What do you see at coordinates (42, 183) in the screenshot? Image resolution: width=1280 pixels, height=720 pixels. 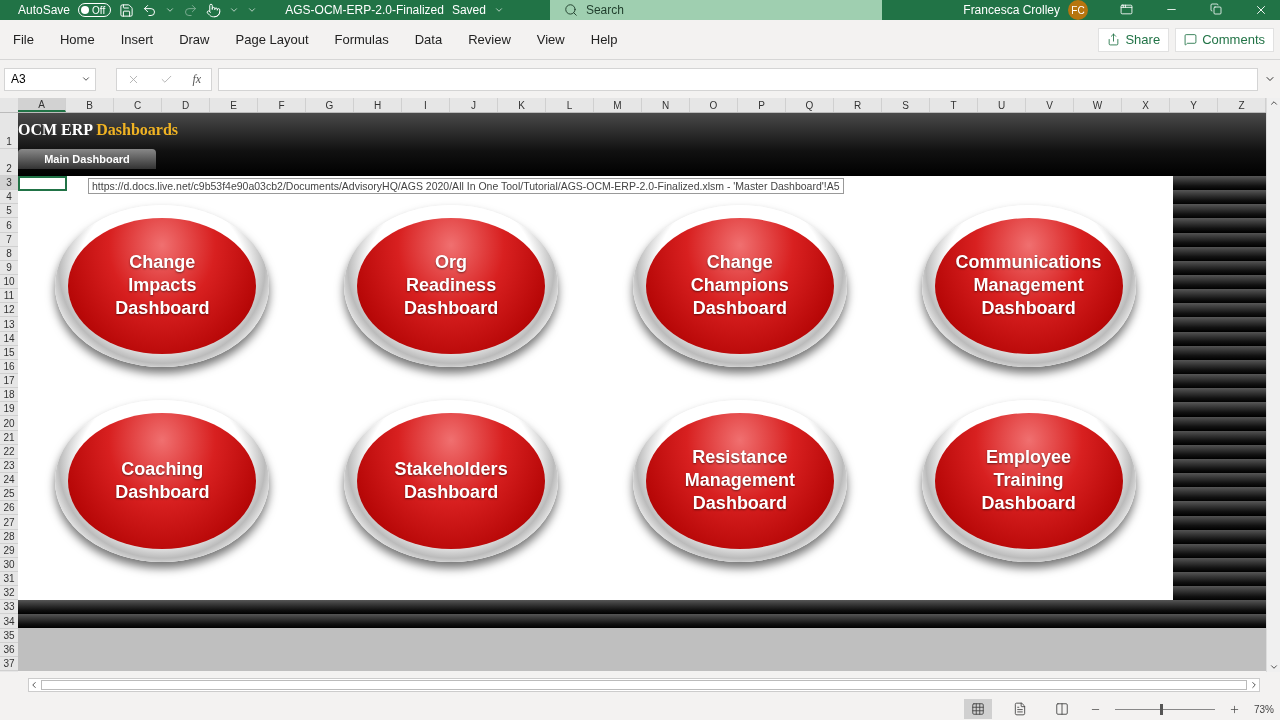 I see `selected-cell` at bounding box center [42, 183].